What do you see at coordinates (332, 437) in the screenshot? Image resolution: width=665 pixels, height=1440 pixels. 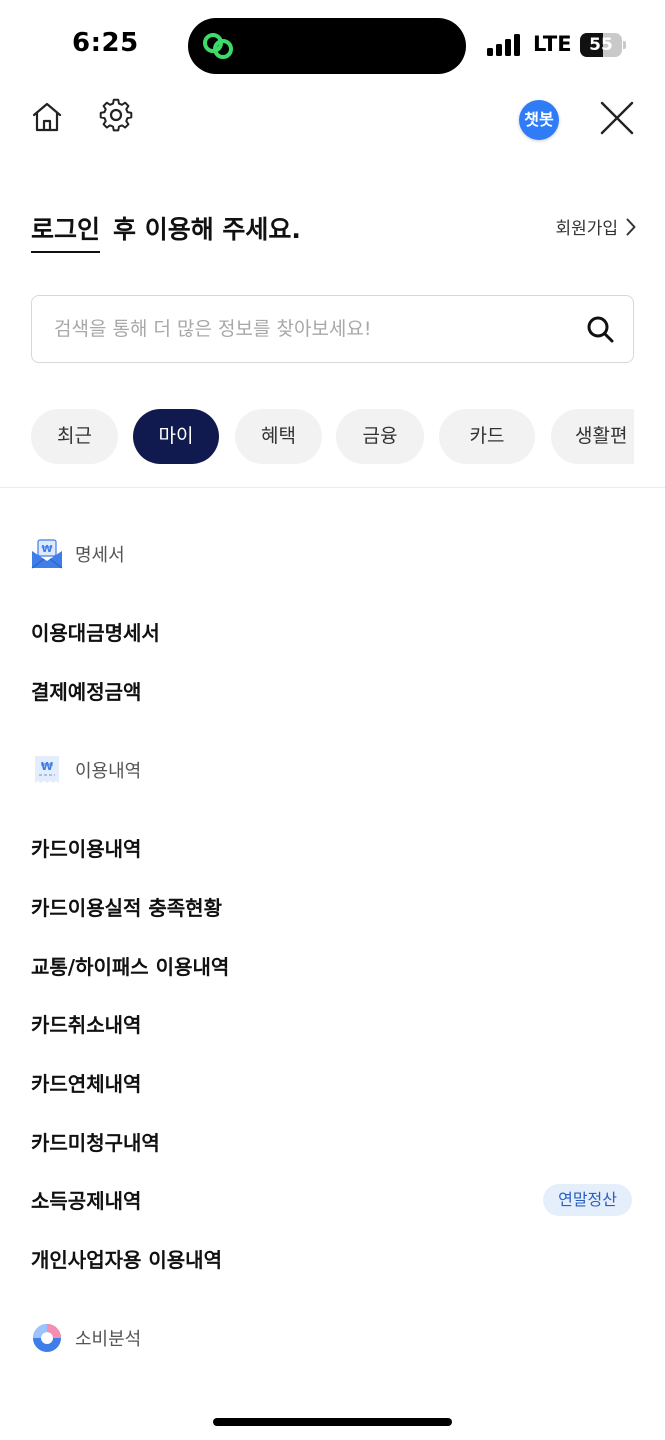 I see `category-tabs: 최근 마이 혜택 금융 카드 생활편` at bounding box center [332, 437].